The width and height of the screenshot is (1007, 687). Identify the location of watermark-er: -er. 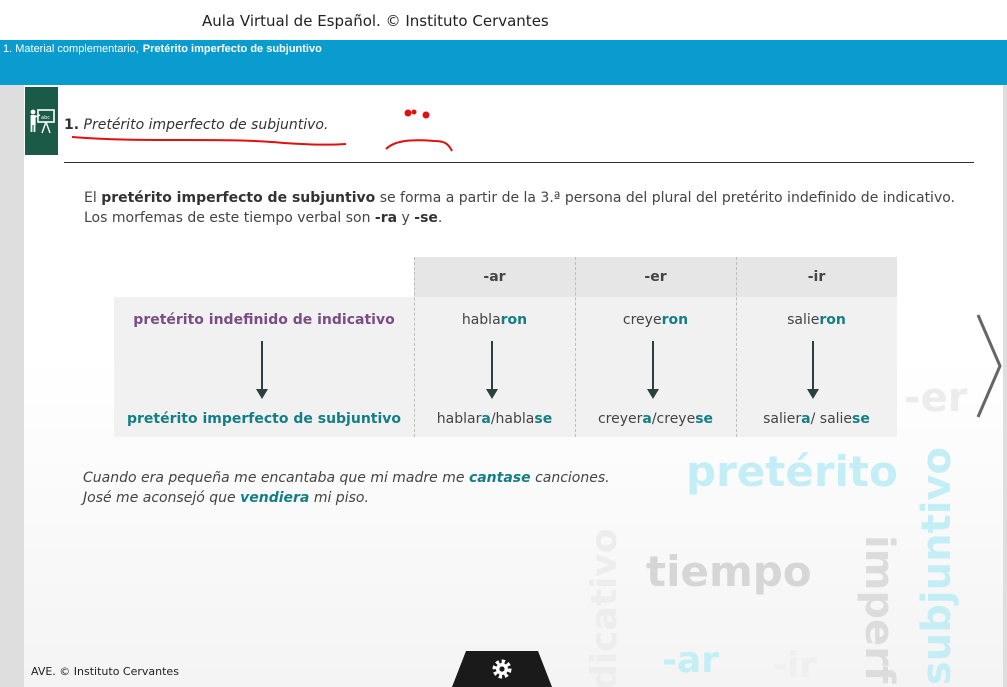
(936, 398).